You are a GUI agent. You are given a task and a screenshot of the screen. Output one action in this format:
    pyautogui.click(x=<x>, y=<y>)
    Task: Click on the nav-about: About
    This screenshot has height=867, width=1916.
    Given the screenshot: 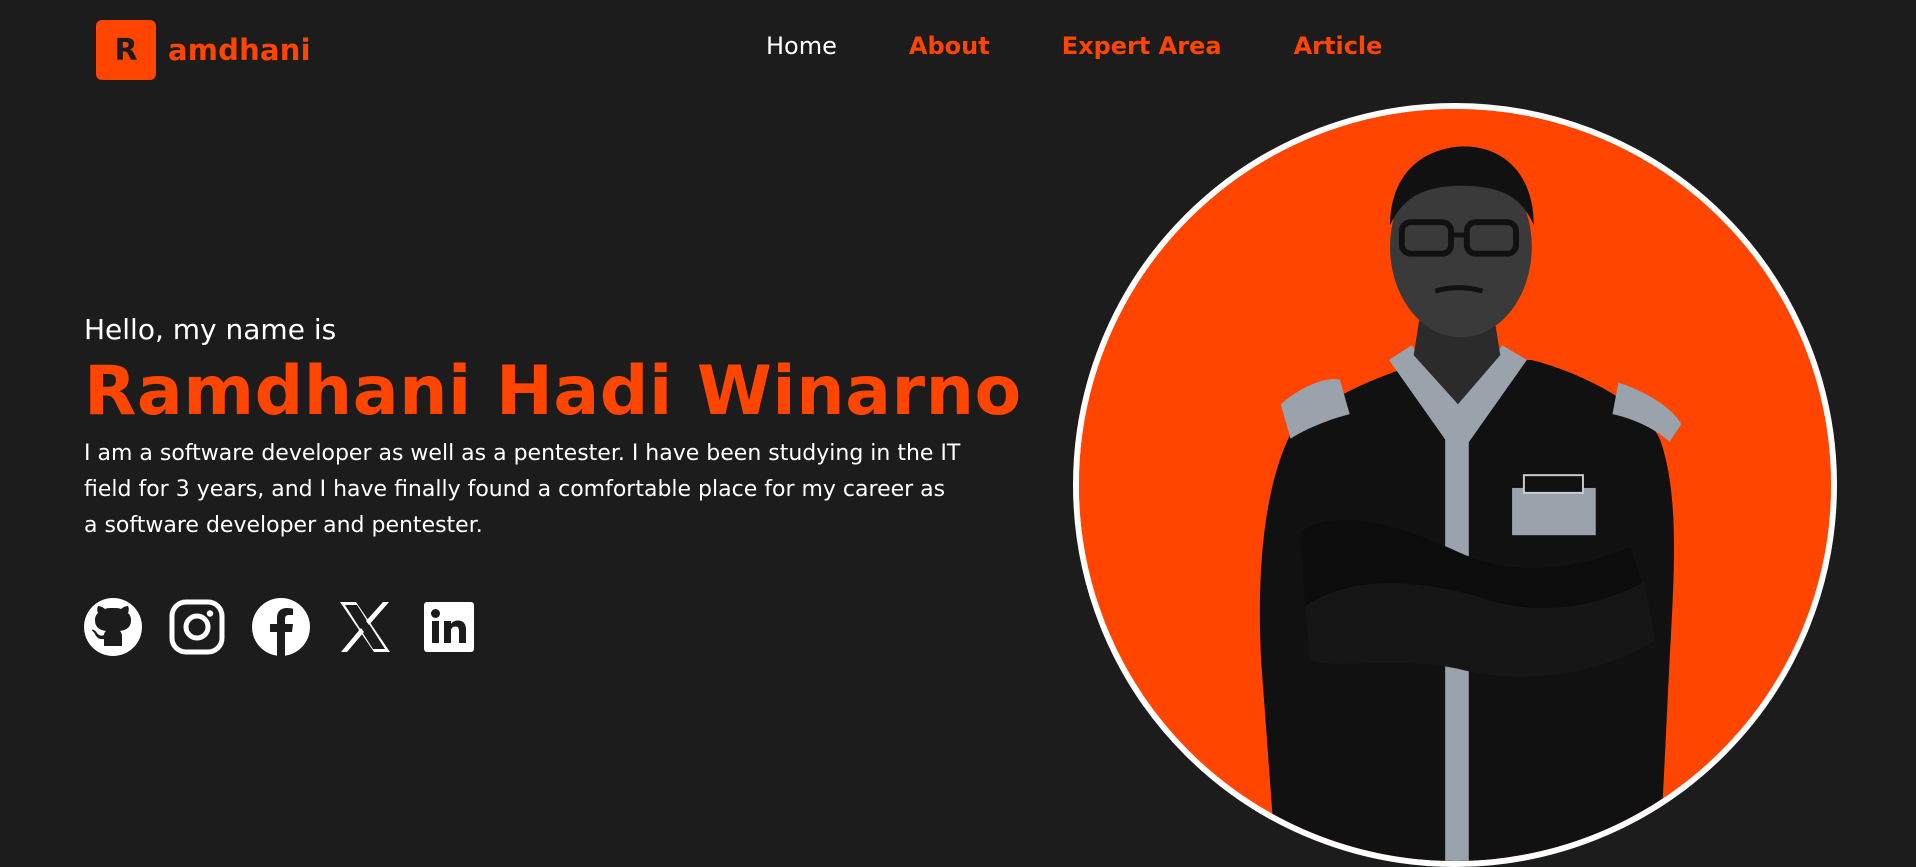 What is the action you would take?
    pyautogui.click(x=949, y=46)
    